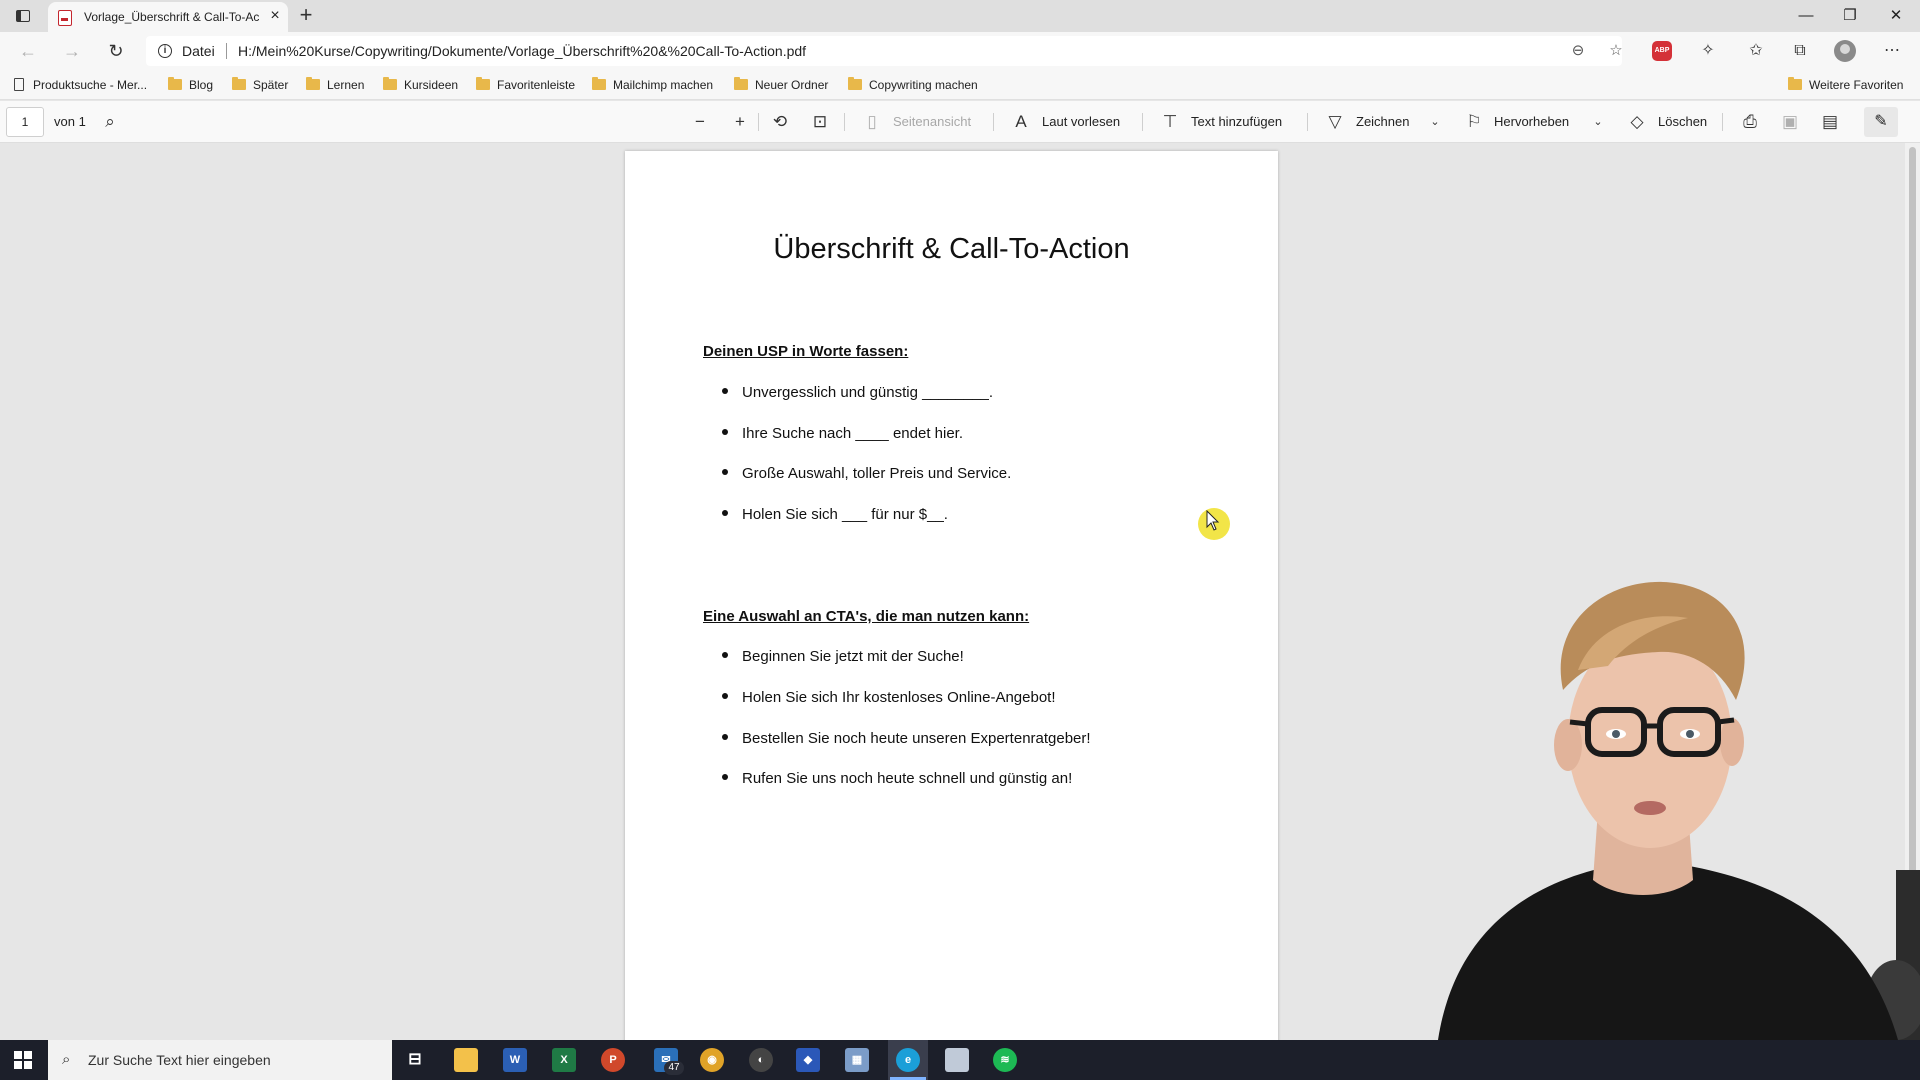 The width and height of the screenshot is (1920, 1080). Describe the element at coordinates (835, 514) in the screenshot. I see `list-item: Holen Sie sich ___ für nur $__.` at that location.